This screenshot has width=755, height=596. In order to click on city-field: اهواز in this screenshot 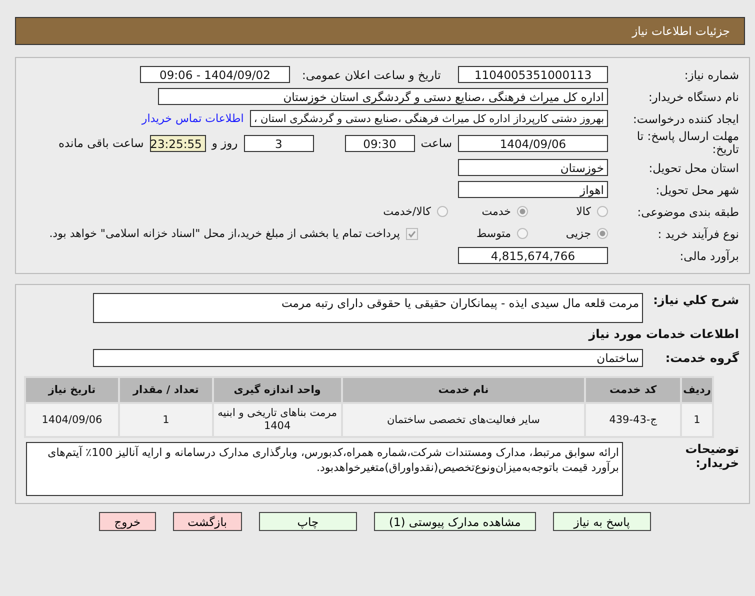, I will do `click(533, 189)`.